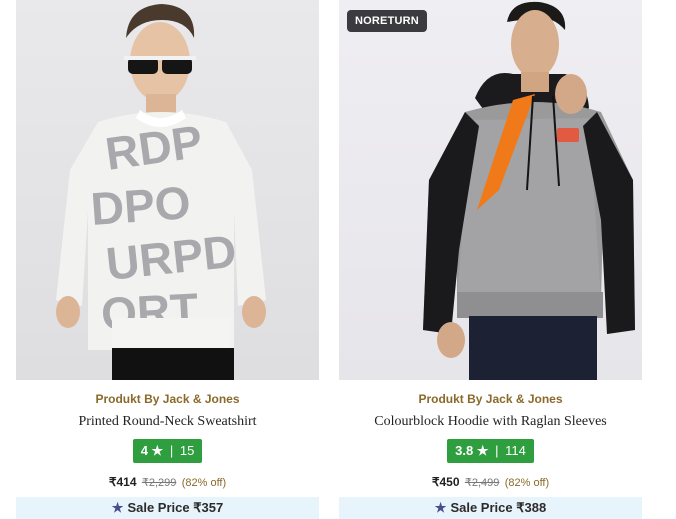  I want to click on sale-price-label: Sale Price ₹357, so click(175, 507).